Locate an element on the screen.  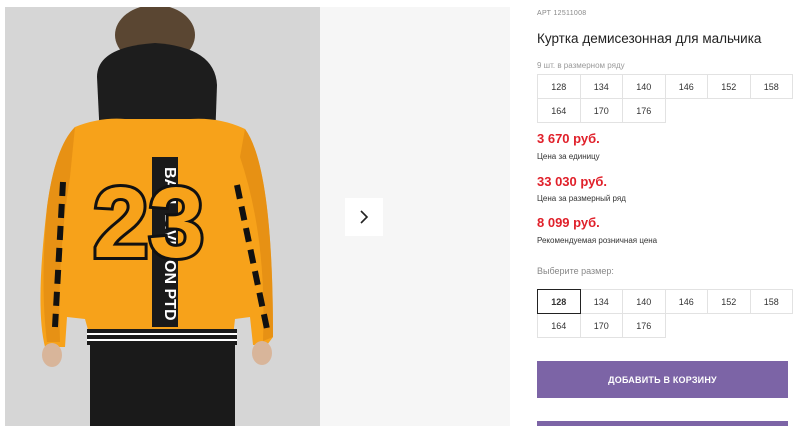
product-title: Куртка демисезонная для мальчика is located at coordinates (649, 38).